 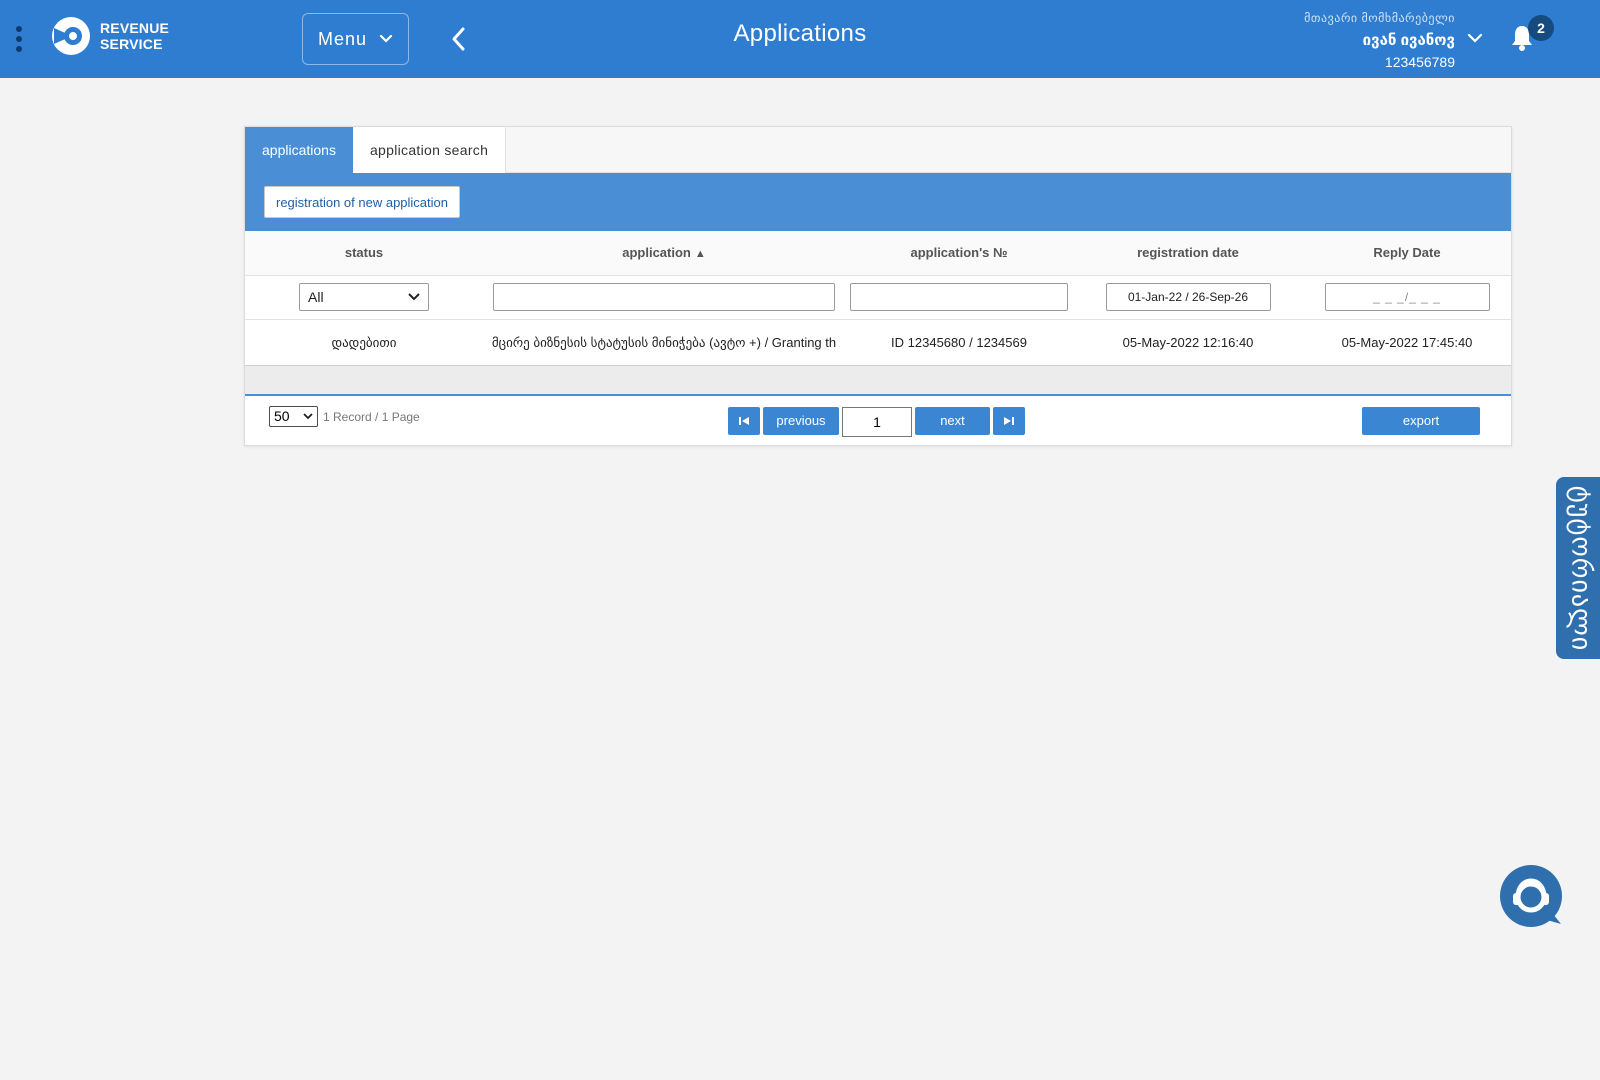 I want to click on column-header-application: application ▲, so click(x=664, y=253).